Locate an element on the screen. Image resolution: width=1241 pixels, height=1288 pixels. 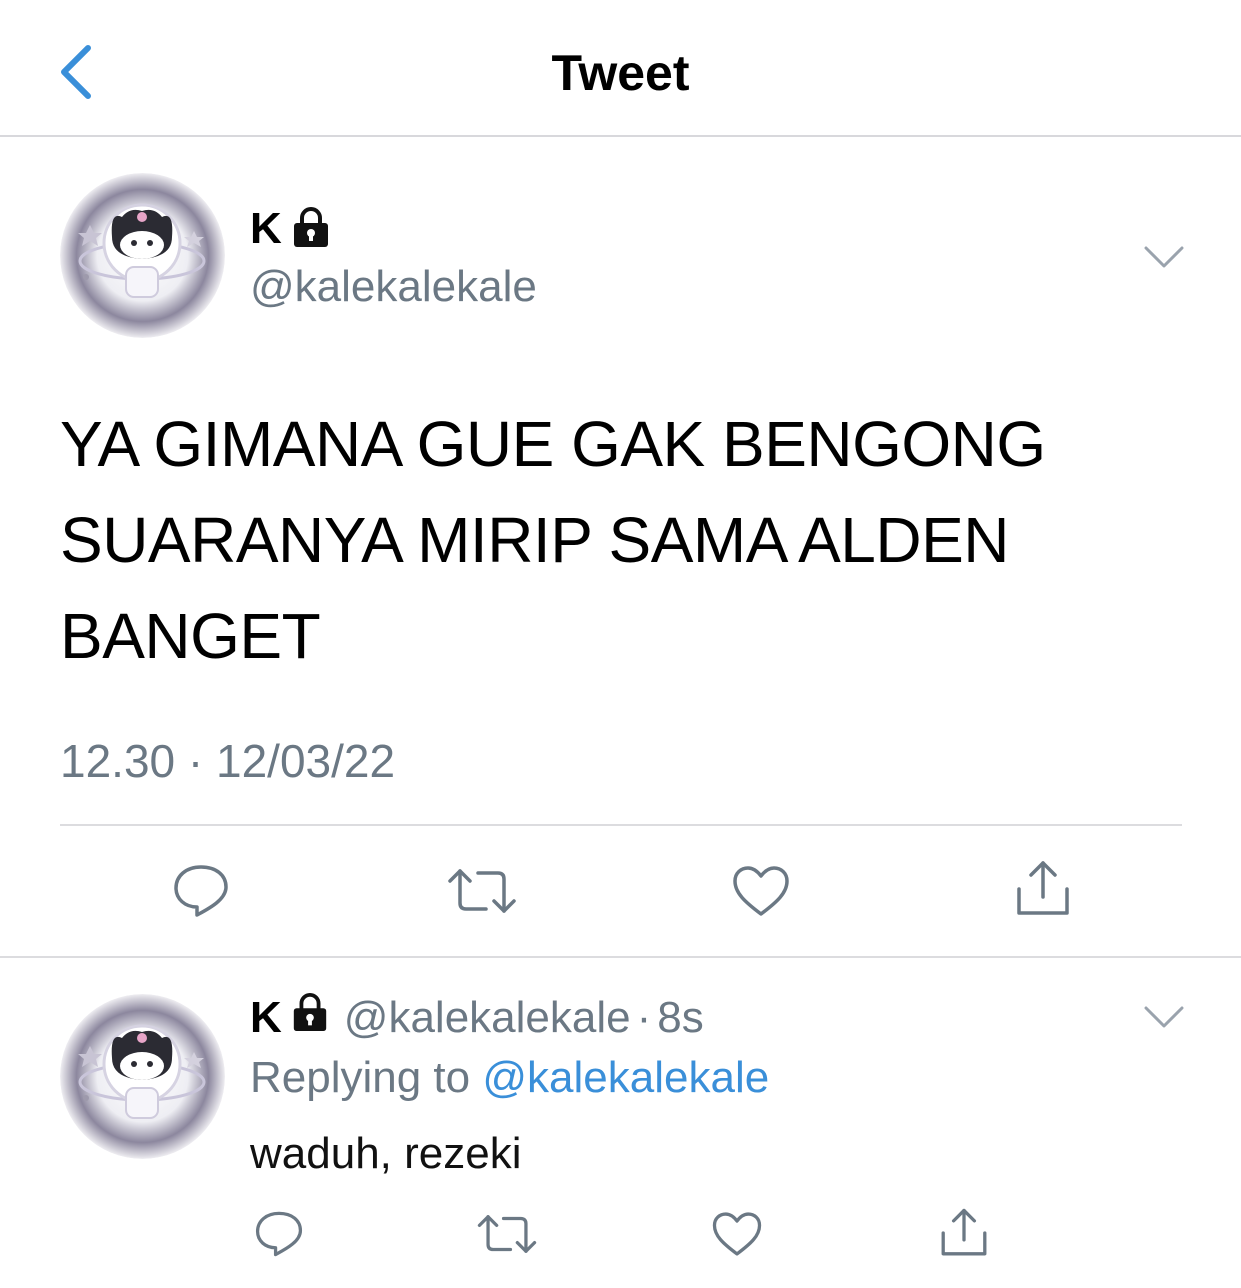
tweet-timestamp: 12.30 · 12/03/22 is located at coordinates (227, 761).